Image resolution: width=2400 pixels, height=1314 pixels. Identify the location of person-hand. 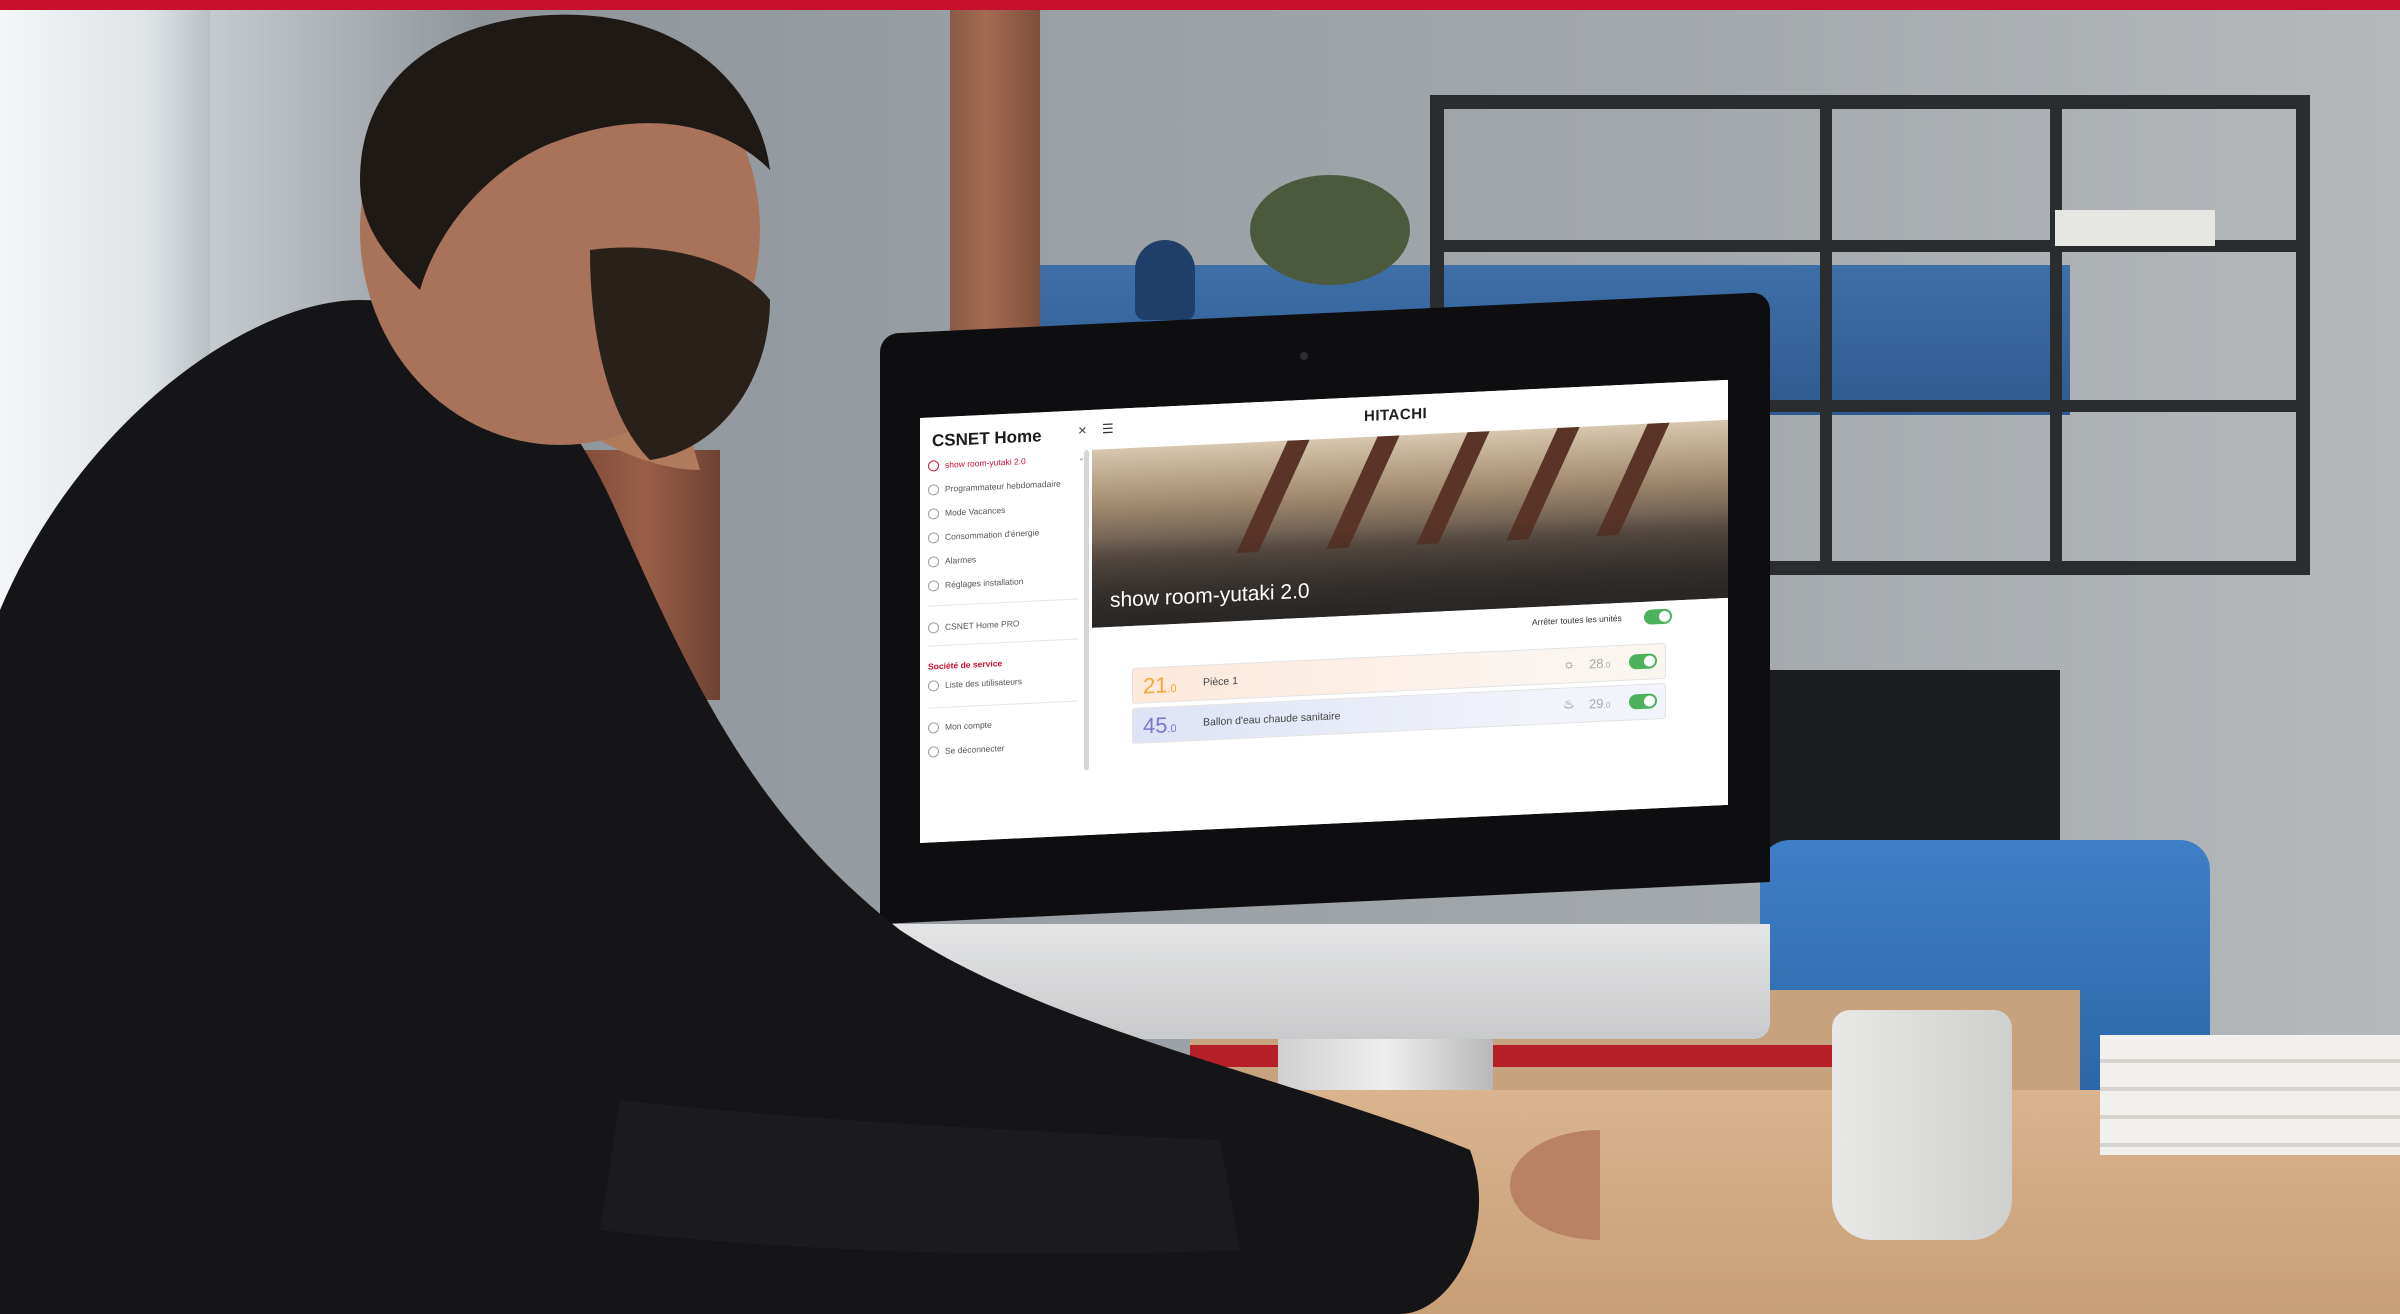
(1555, 1185).